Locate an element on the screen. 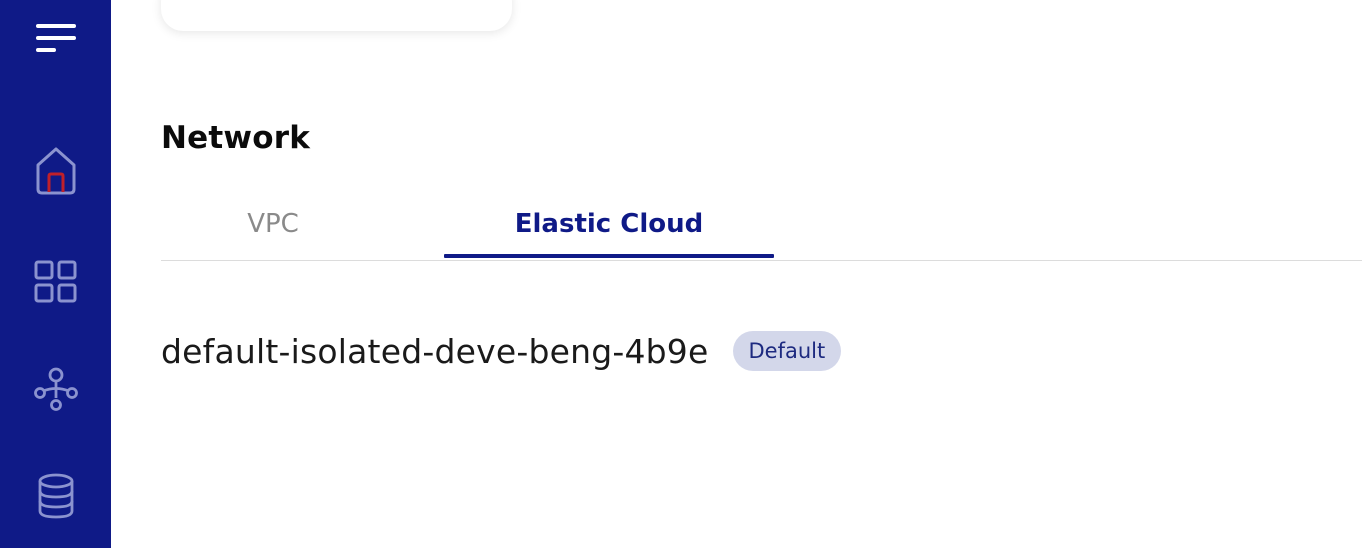 The width and height of the screenshot is (1362, 548). network-list-item: default-isolated-deve-beng-4b9e Default is located at coordinates (501, 351).